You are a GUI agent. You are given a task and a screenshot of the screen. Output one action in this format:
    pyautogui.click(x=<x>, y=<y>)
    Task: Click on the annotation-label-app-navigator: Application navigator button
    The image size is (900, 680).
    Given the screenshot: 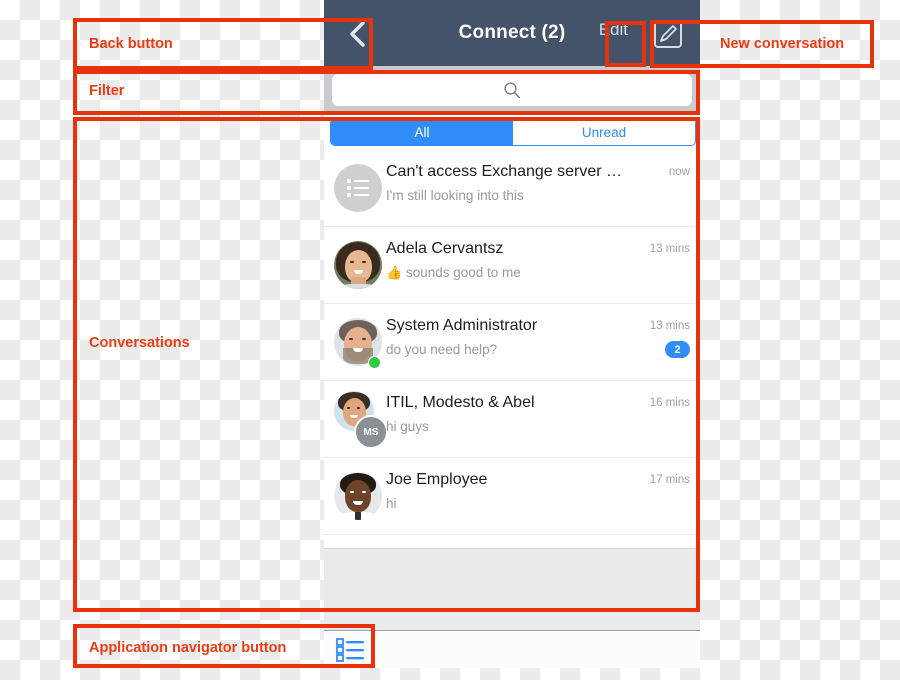 What is the action you would take?
    pyautogui.click(x=188, y=648)
    